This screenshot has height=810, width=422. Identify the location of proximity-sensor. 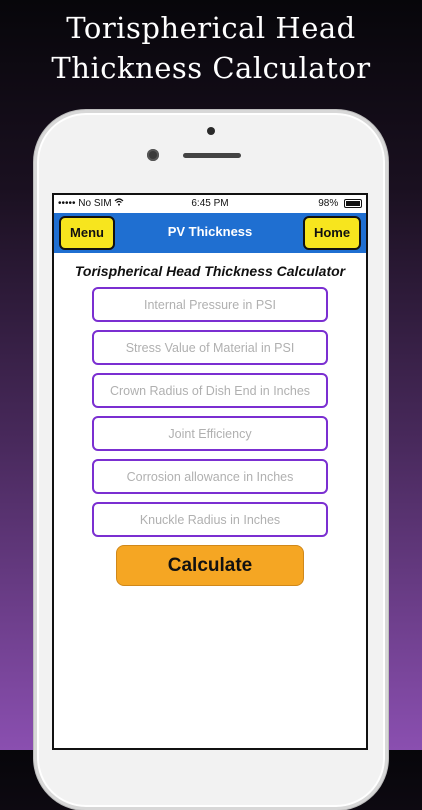
(211, 131).